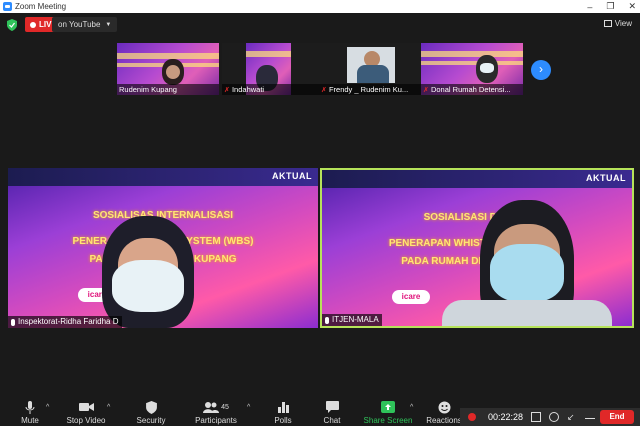  Describe the element at coordinates (388, 407) in the screenshot. I see `share-screen-icon` at that location.